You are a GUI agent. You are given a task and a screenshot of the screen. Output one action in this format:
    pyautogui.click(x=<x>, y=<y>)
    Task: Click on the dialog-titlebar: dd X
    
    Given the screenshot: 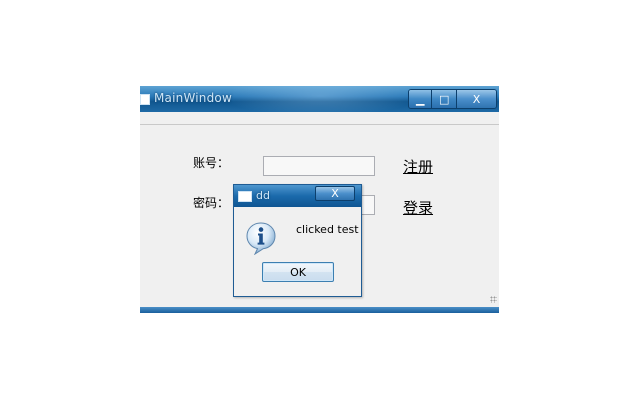 What is the action you would take?
    pyautogui.click(x=297, y=196)
    